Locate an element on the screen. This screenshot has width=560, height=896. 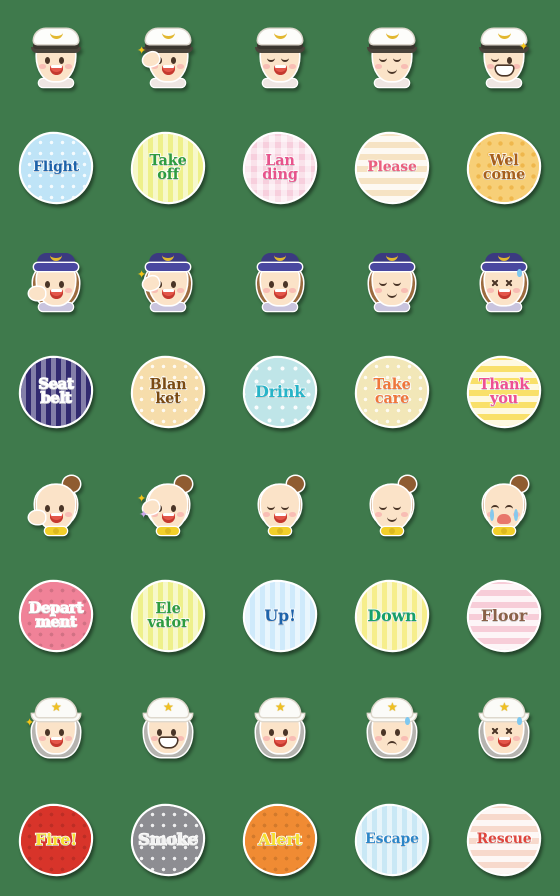
grid-cell-r4-c1: Seat belt is located at coordinates (56, 392).